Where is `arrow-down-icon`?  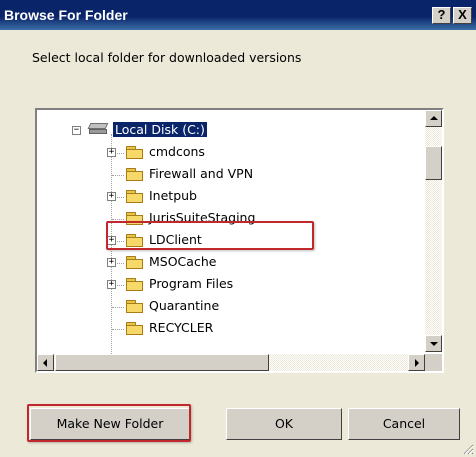 arrow-down-icon is located at coordinates (434, 344).